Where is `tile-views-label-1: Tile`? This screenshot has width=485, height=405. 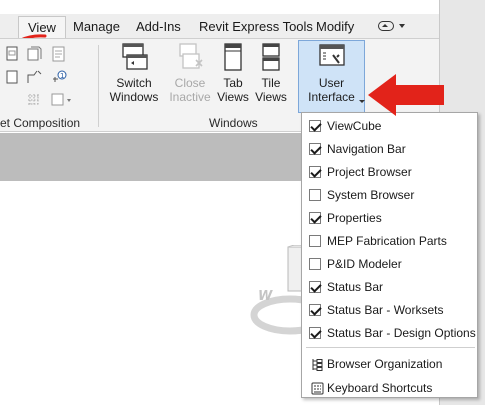
tile-views-label-1: Tile is located at coordinates (271, 83).